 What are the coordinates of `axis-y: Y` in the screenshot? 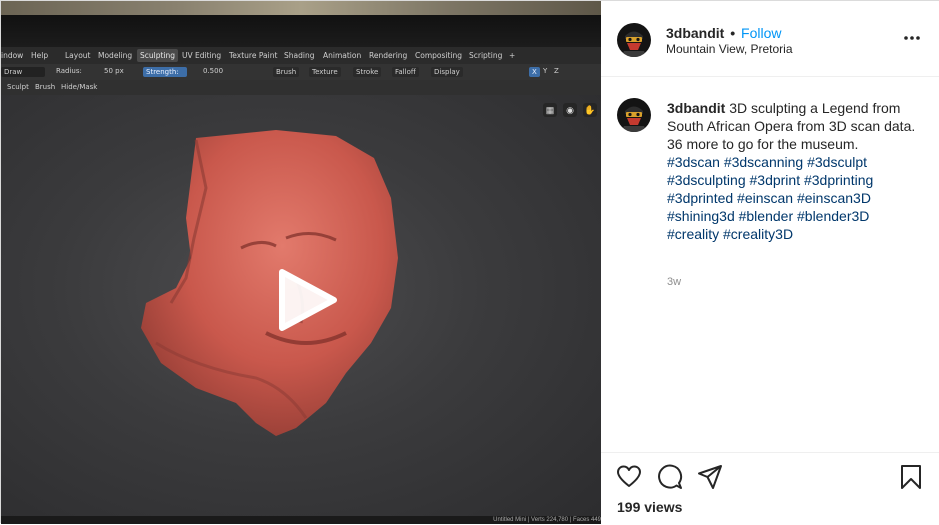 It's located at (545, 71).